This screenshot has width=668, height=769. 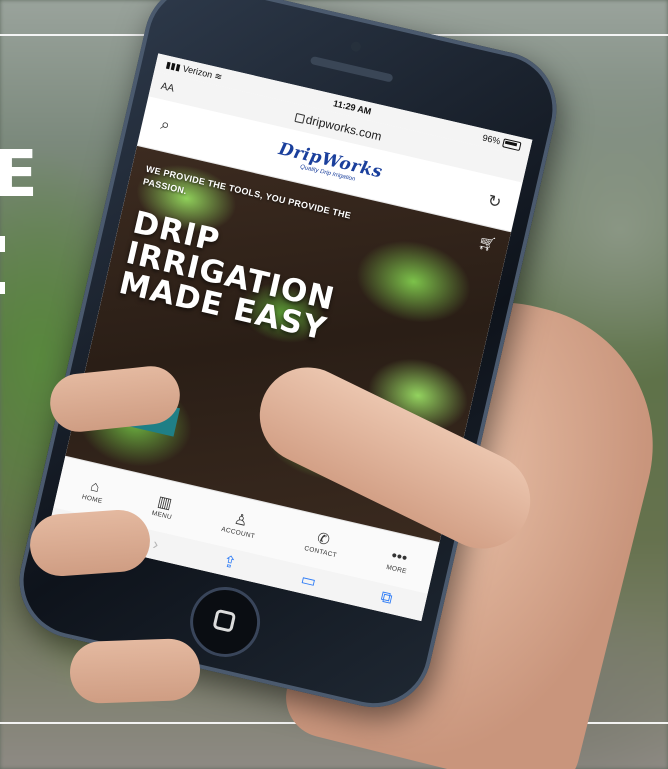 What do you see at coordinates (491, 139) in the screenshot?
I see `battery-percent: 96%` at bounding box center [491, 139].